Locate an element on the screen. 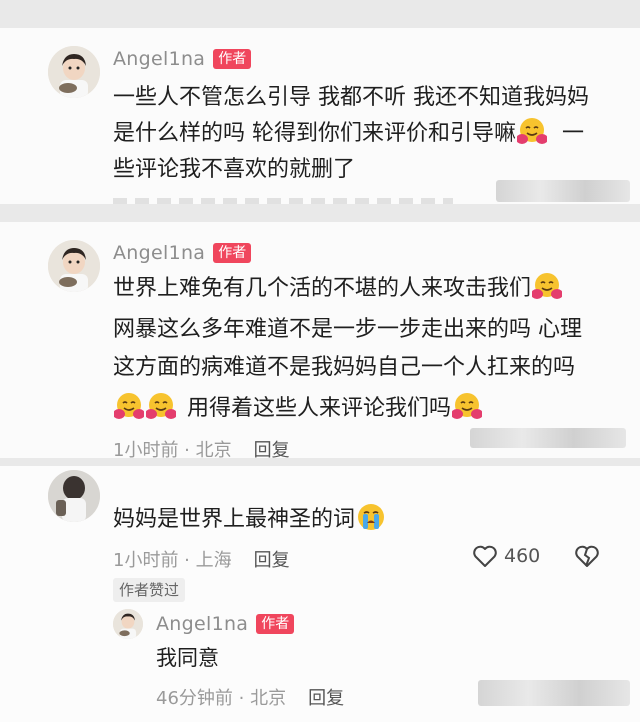  reply-meta: 46分钟前 · 北京 回复 is located at coordinates (250, 697).